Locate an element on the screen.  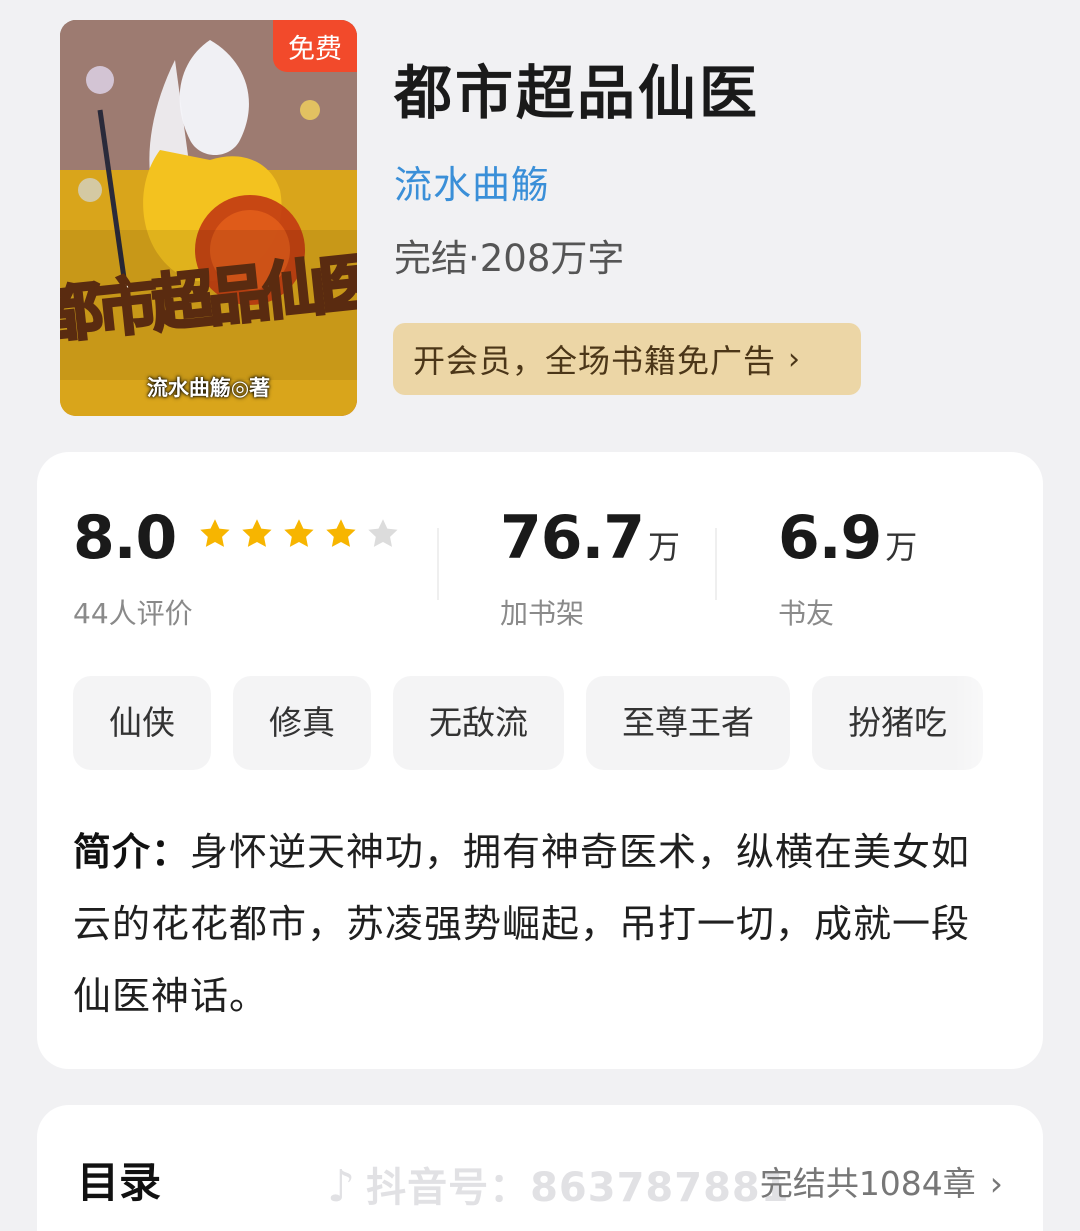
svg-text: 都市超品仙医 is located at coordinates (208, 298).